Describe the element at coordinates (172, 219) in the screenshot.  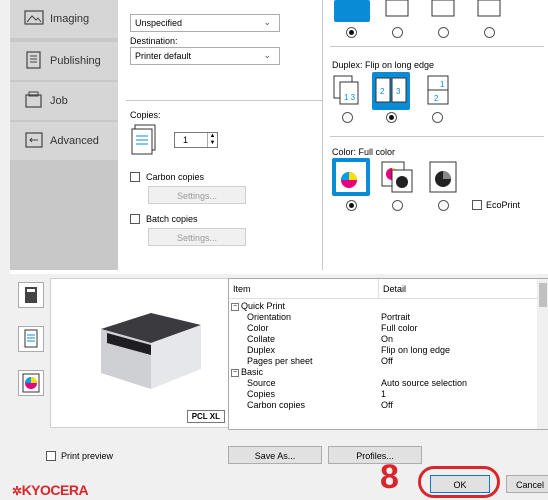
I see `batch-copies-label: Batch copies` at that location.